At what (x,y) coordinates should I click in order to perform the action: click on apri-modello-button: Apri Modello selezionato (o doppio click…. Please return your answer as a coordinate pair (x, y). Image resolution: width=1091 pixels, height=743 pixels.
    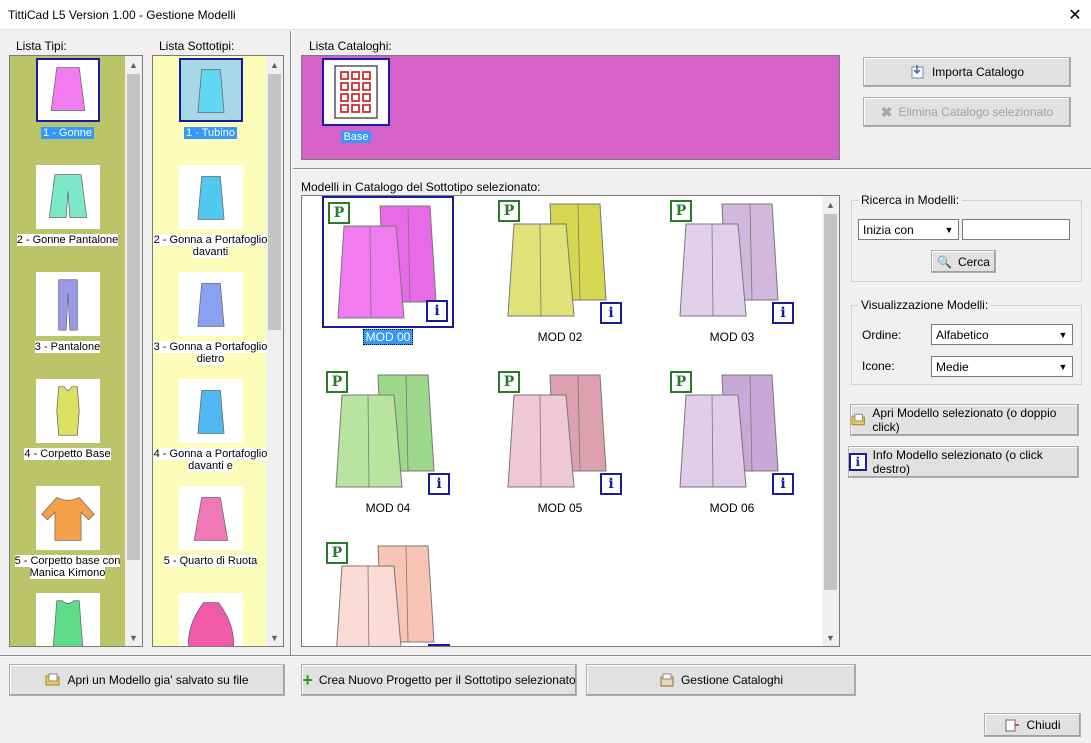
    Looking at the image, I should click on (964, 420).